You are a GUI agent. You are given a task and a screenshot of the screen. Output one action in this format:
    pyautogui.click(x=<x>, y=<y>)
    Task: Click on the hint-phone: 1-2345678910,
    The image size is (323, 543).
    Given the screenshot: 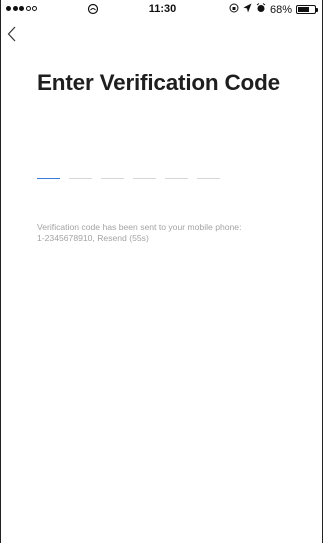 What is the action you would take?
    pyautogui.click(x=66, y=238)
    